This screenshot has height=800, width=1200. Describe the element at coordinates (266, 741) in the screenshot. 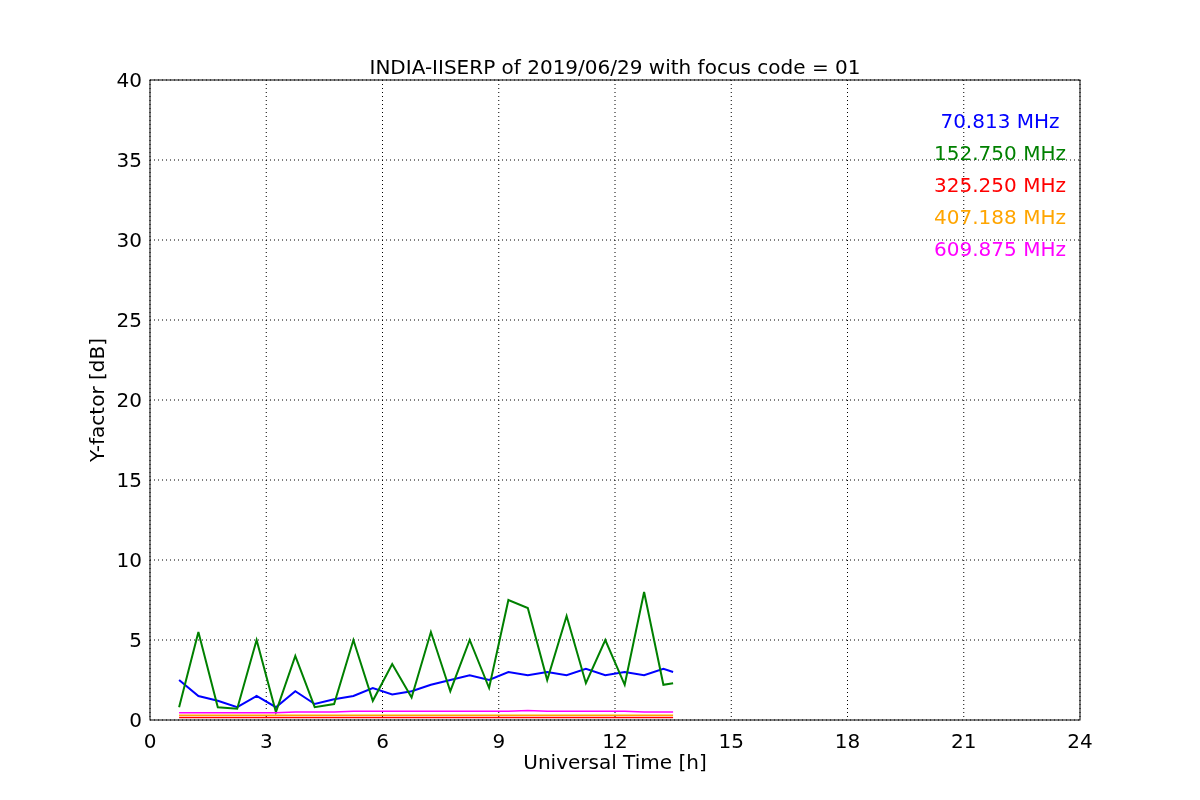

I see `x-tick-label: 3` at that location.